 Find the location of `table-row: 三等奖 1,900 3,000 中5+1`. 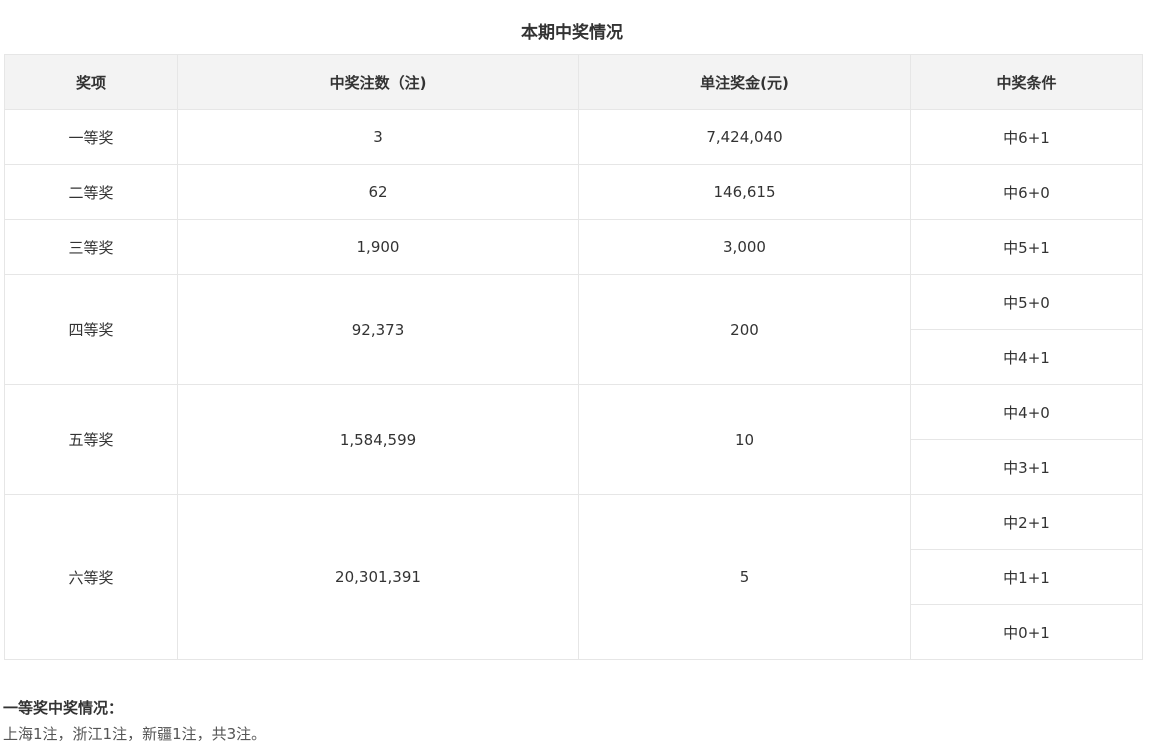

table-row: 三等奖 1,900 3,000 中5+1 is located at coordinates (573, 247).